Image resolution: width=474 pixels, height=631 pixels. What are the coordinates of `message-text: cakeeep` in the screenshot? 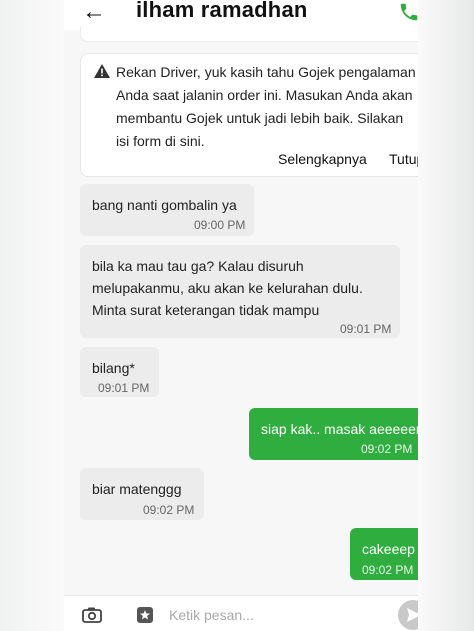 It's located at (388, 549).